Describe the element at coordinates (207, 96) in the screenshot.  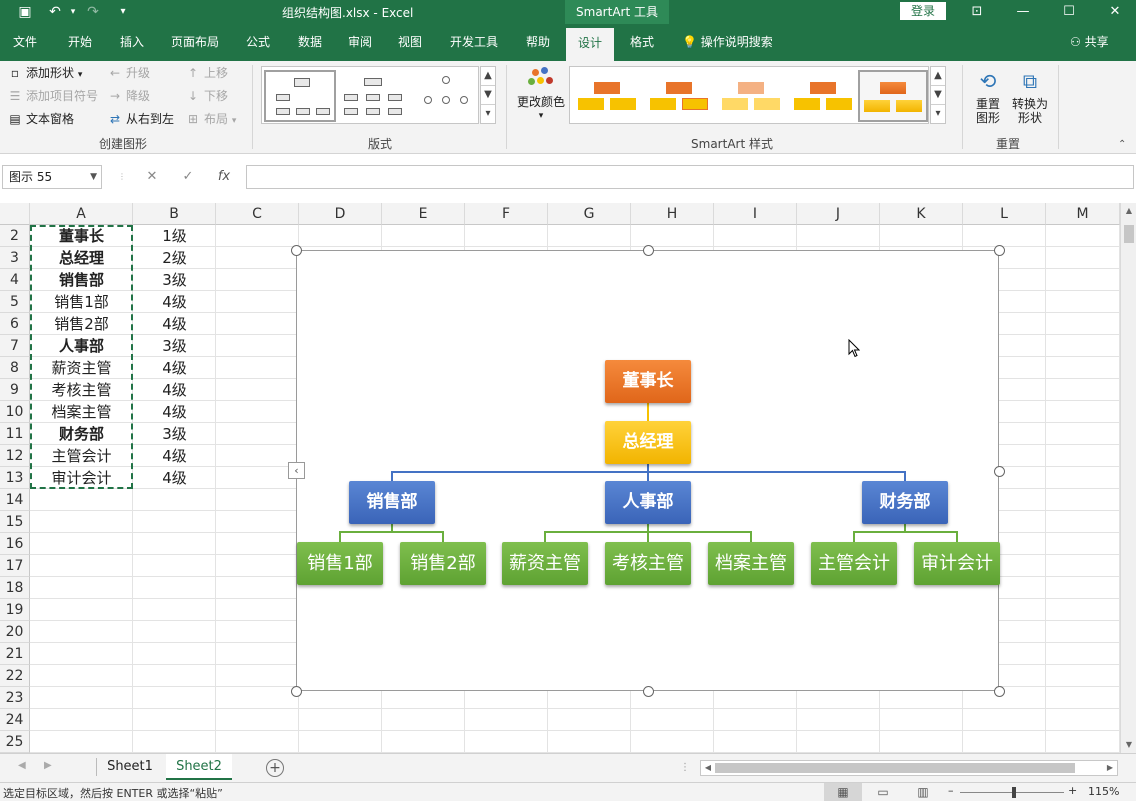
I see `move-down-button: ↓ 下移` at that location.